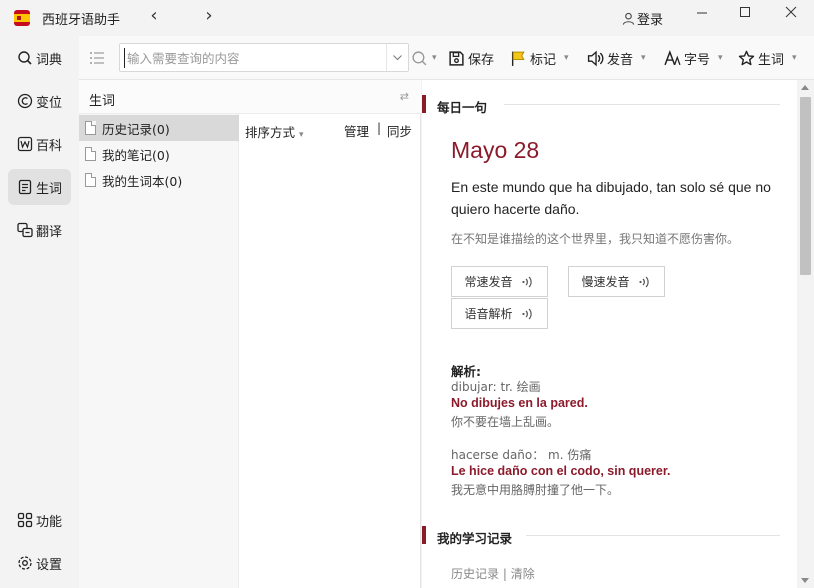 The image size is (814, 588). What do you see at coordinates (39, 312) in the screenshot?
I see `left-nav: 词典 变位 百科 生词 翻译 功能 设置` at bounding box center [39, 312].